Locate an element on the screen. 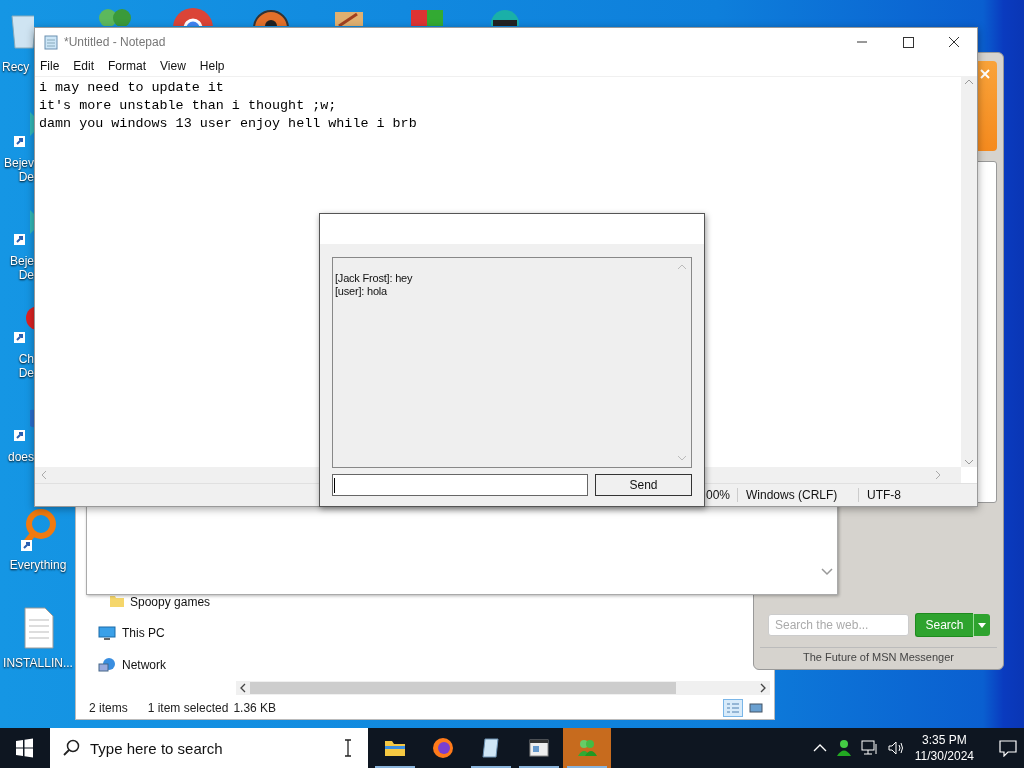  status-text: 00% is located at coordinates (722, 495).